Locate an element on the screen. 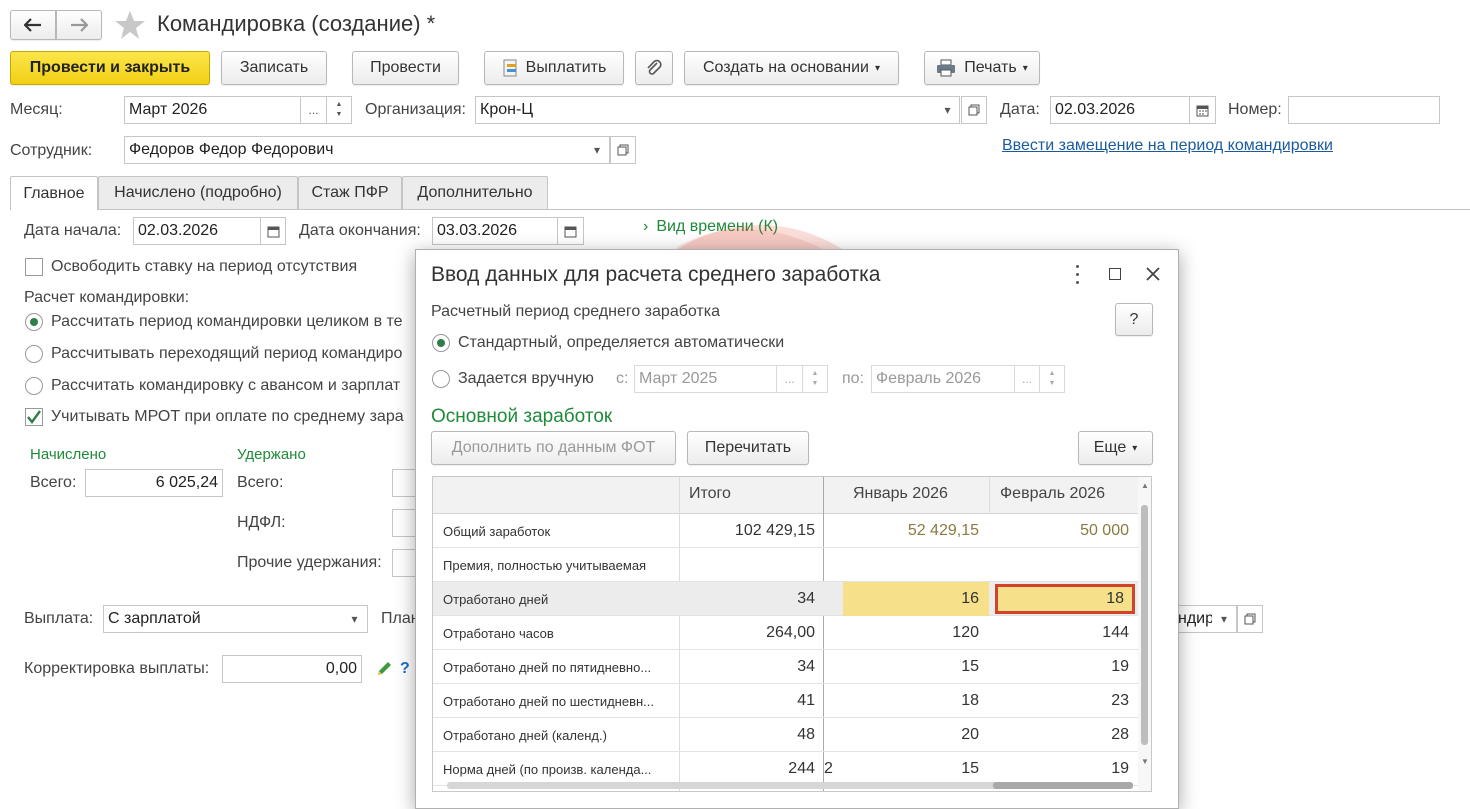  table-row: Отработано часов 264,00 120 144 is located at coordinates (785, 633).